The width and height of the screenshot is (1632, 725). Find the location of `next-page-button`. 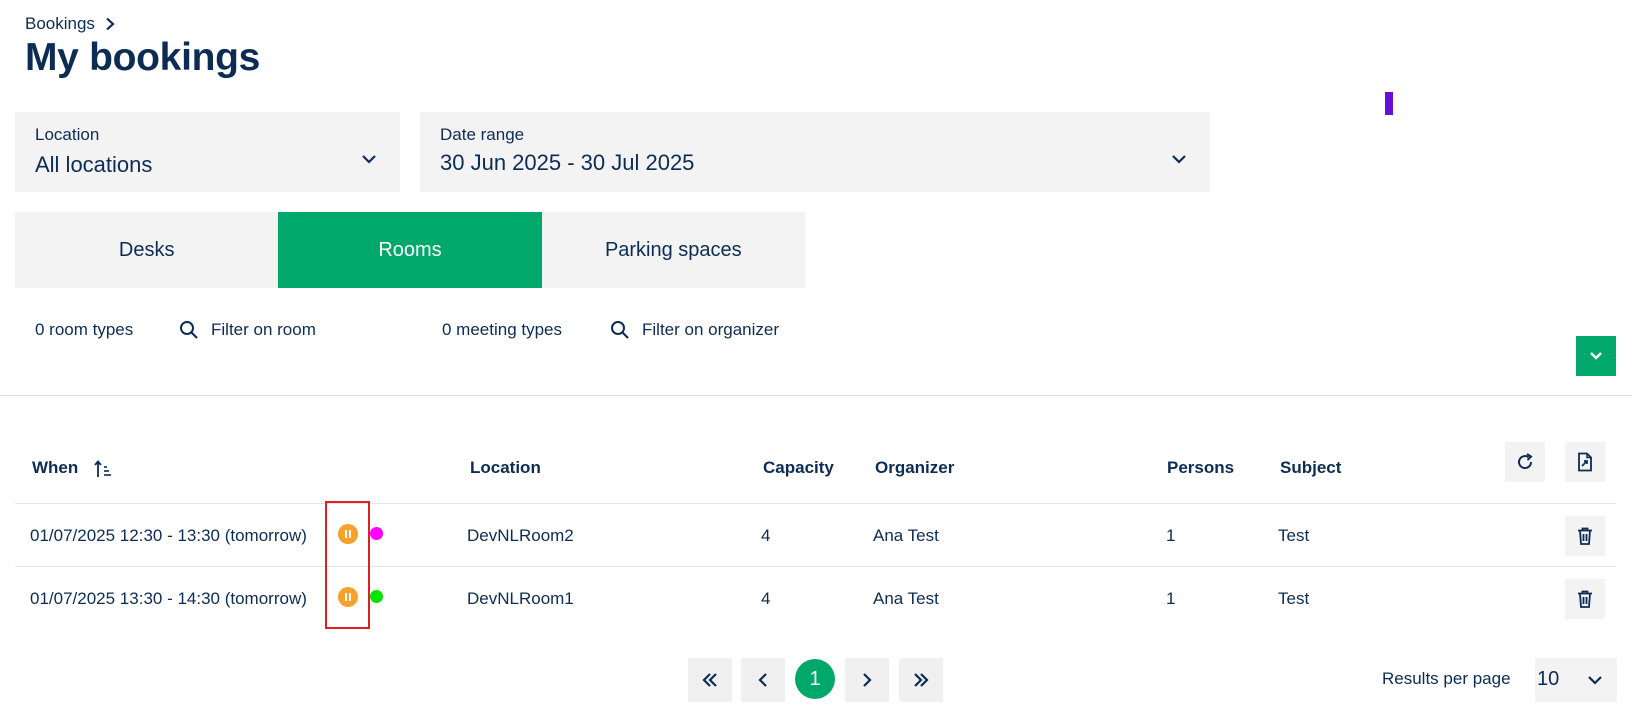

next-page-button is located at coordinates (867, 680).